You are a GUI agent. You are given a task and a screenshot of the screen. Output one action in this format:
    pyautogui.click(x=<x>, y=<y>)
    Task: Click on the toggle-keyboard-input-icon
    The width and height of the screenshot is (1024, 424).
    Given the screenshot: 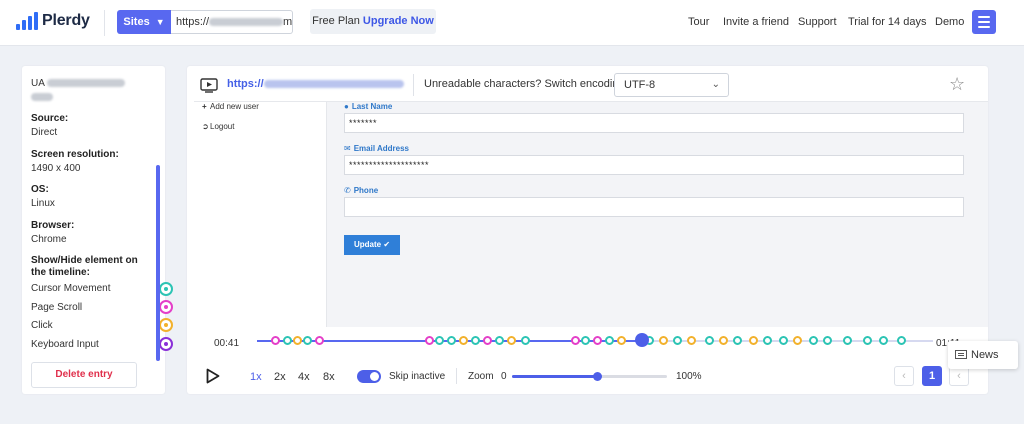 What is the action you would take?
    pyautogui.click(x=166, y=344)
    